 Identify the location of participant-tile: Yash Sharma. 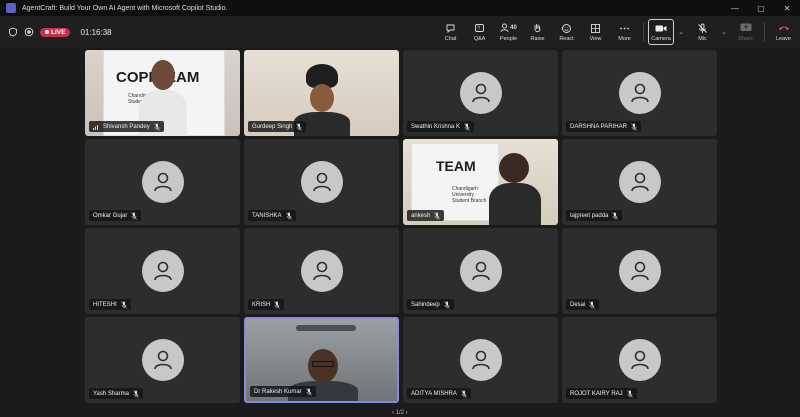
(162, 360).